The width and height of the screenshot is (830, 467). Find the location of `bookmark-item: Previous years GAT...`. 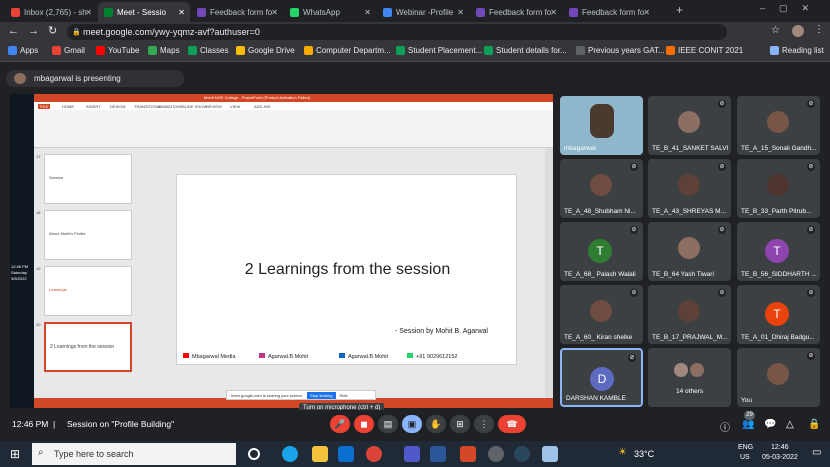

bookmark-item: Previous years GAT... is located at coordinates (620, 50).